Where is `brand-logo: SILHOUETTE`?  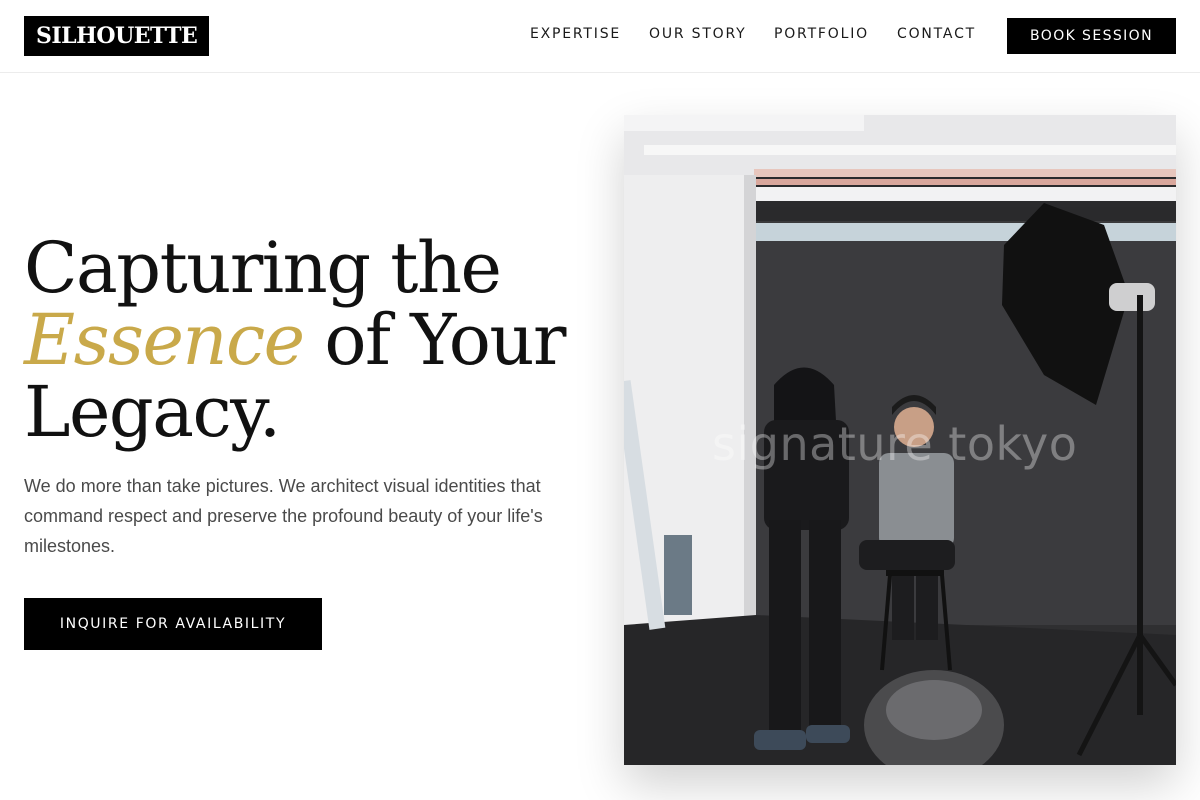 brand-logo: SILHOUETTE is located at coordinates (117, 36).